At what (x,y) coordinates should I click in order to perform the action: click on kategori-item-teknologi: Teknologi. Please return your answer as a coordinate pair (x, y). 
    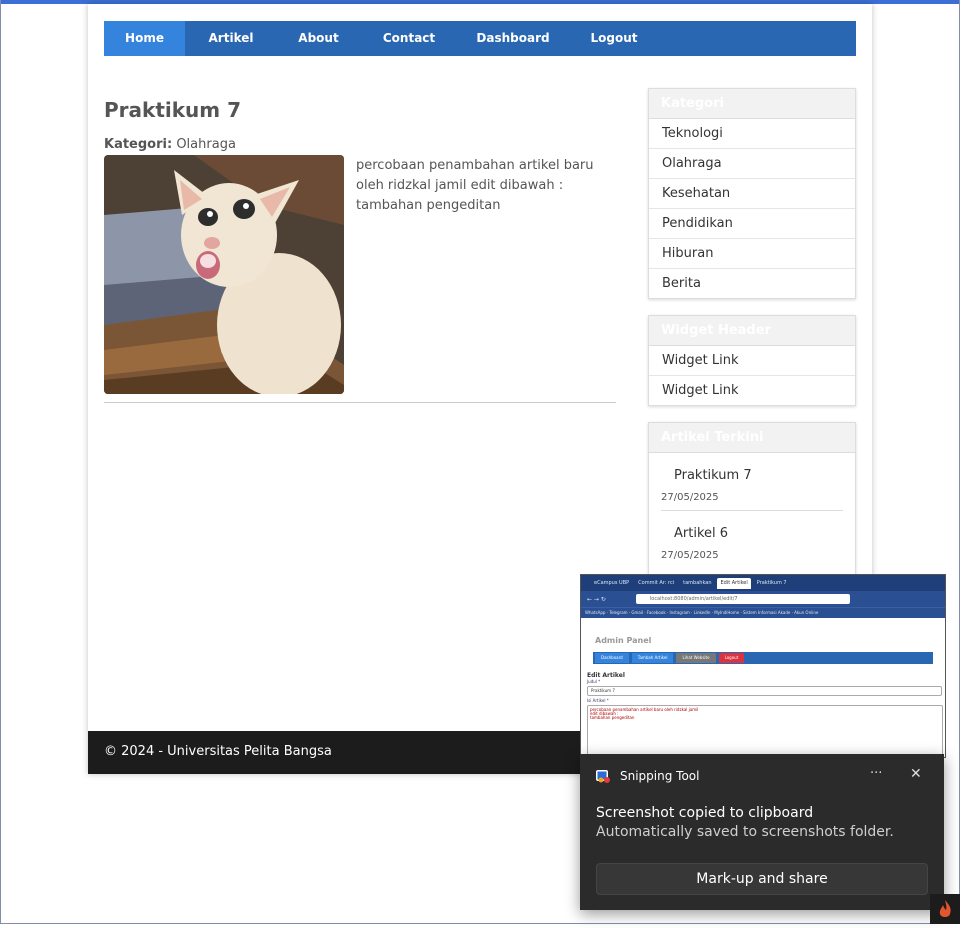
    Looking at the image, I should click on (752, 134).